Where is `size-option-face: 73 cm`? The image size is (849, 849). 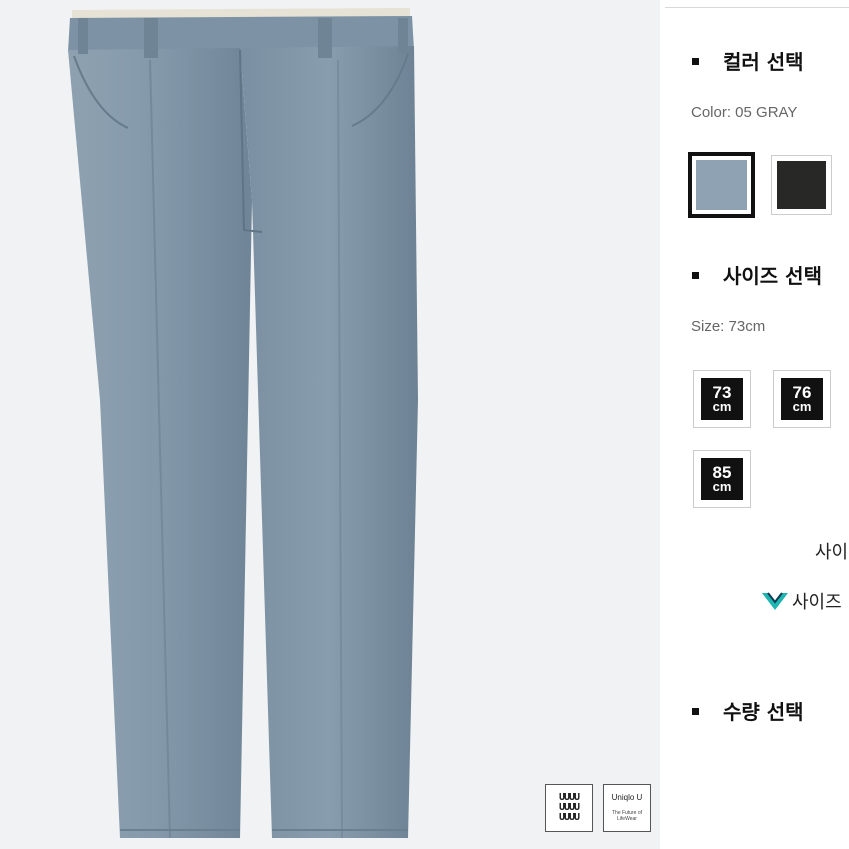
size-option-face: 73 cm is located at coordinates (722, 399).